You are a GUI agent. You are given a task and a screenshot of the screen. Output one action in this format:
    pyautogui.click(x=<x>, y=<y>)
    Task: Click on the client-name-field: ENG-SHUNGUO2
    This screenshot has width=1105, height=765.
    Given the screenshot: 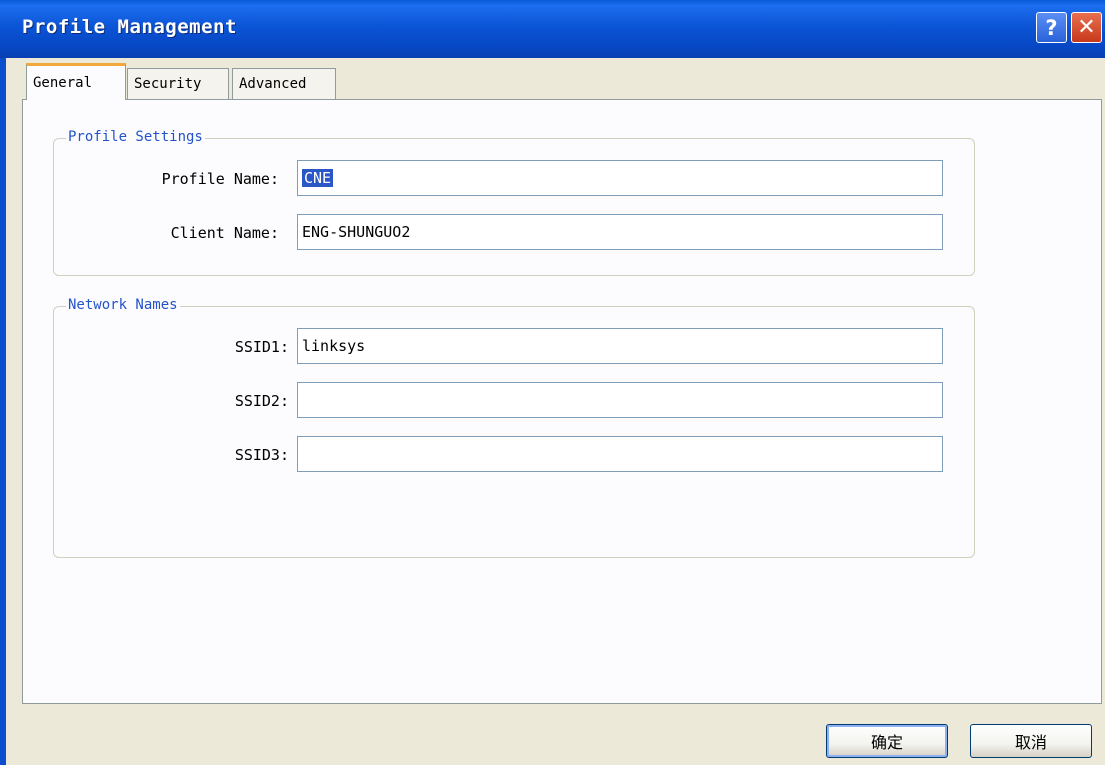 What is the action you would take?
    pyautogui.click(x=620, y=232)
    